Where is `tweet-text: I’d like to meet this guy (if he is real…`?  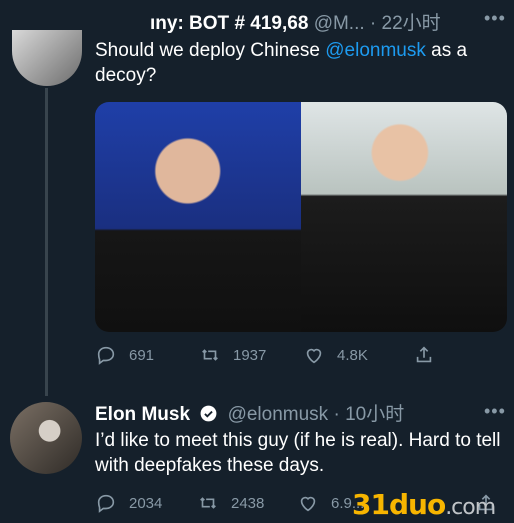 tweet-text: I’d like to meet this guy (if he is real… is located at coordinates (298, 453).